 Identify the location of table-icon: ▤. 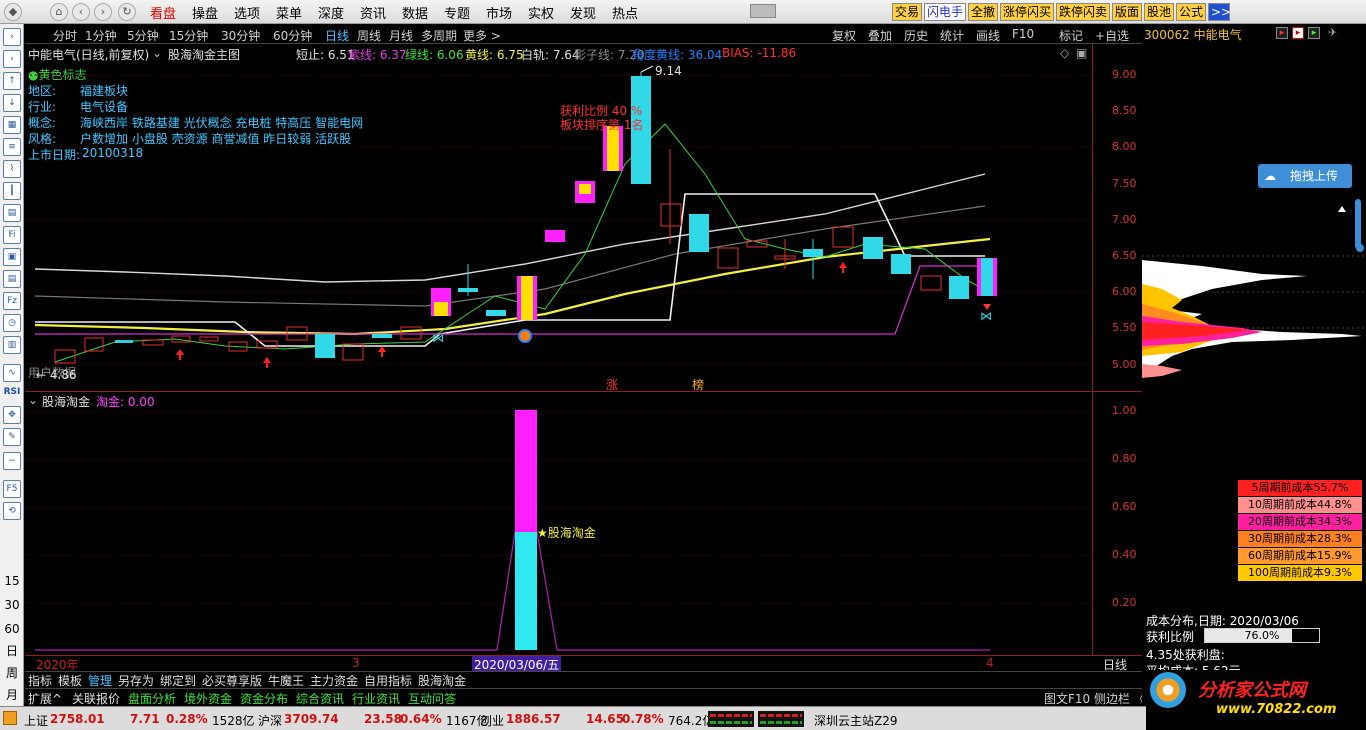
(12, 213).